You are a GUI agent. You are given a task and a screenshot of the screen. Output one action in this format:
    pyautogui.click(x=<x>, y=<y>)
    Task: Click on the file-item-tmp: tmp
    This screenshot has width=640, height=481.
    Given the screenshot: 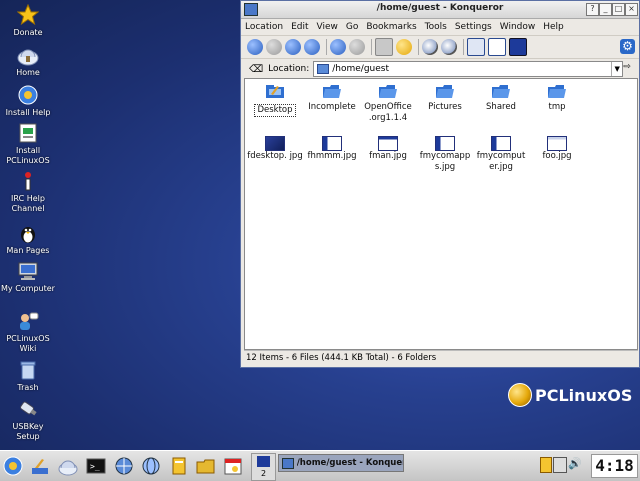 What is the action you would take?
    pyautogui.click(x=557, y=98)
    